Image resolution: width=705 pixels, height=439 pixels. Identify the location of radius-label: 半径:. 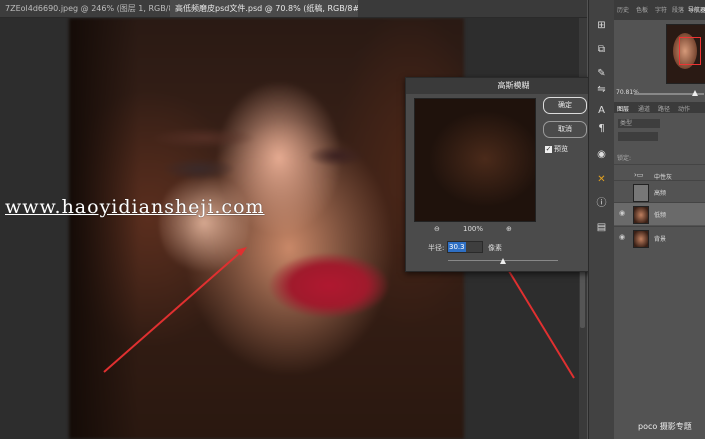
(436, 248).